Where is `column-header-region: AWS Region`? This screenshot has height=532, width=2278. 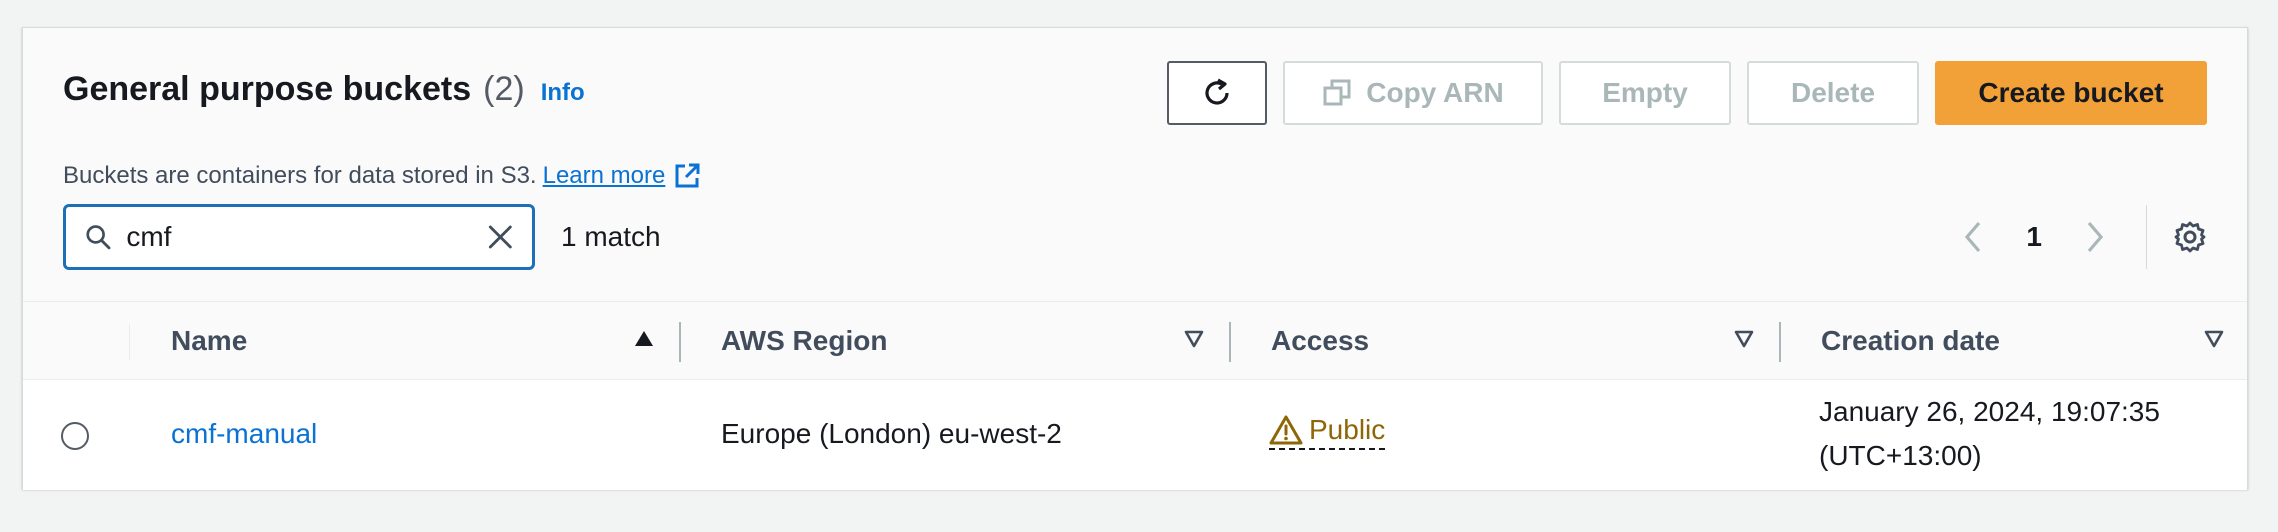 column-header-region: AWS Region is located at coordinates (975, 341).